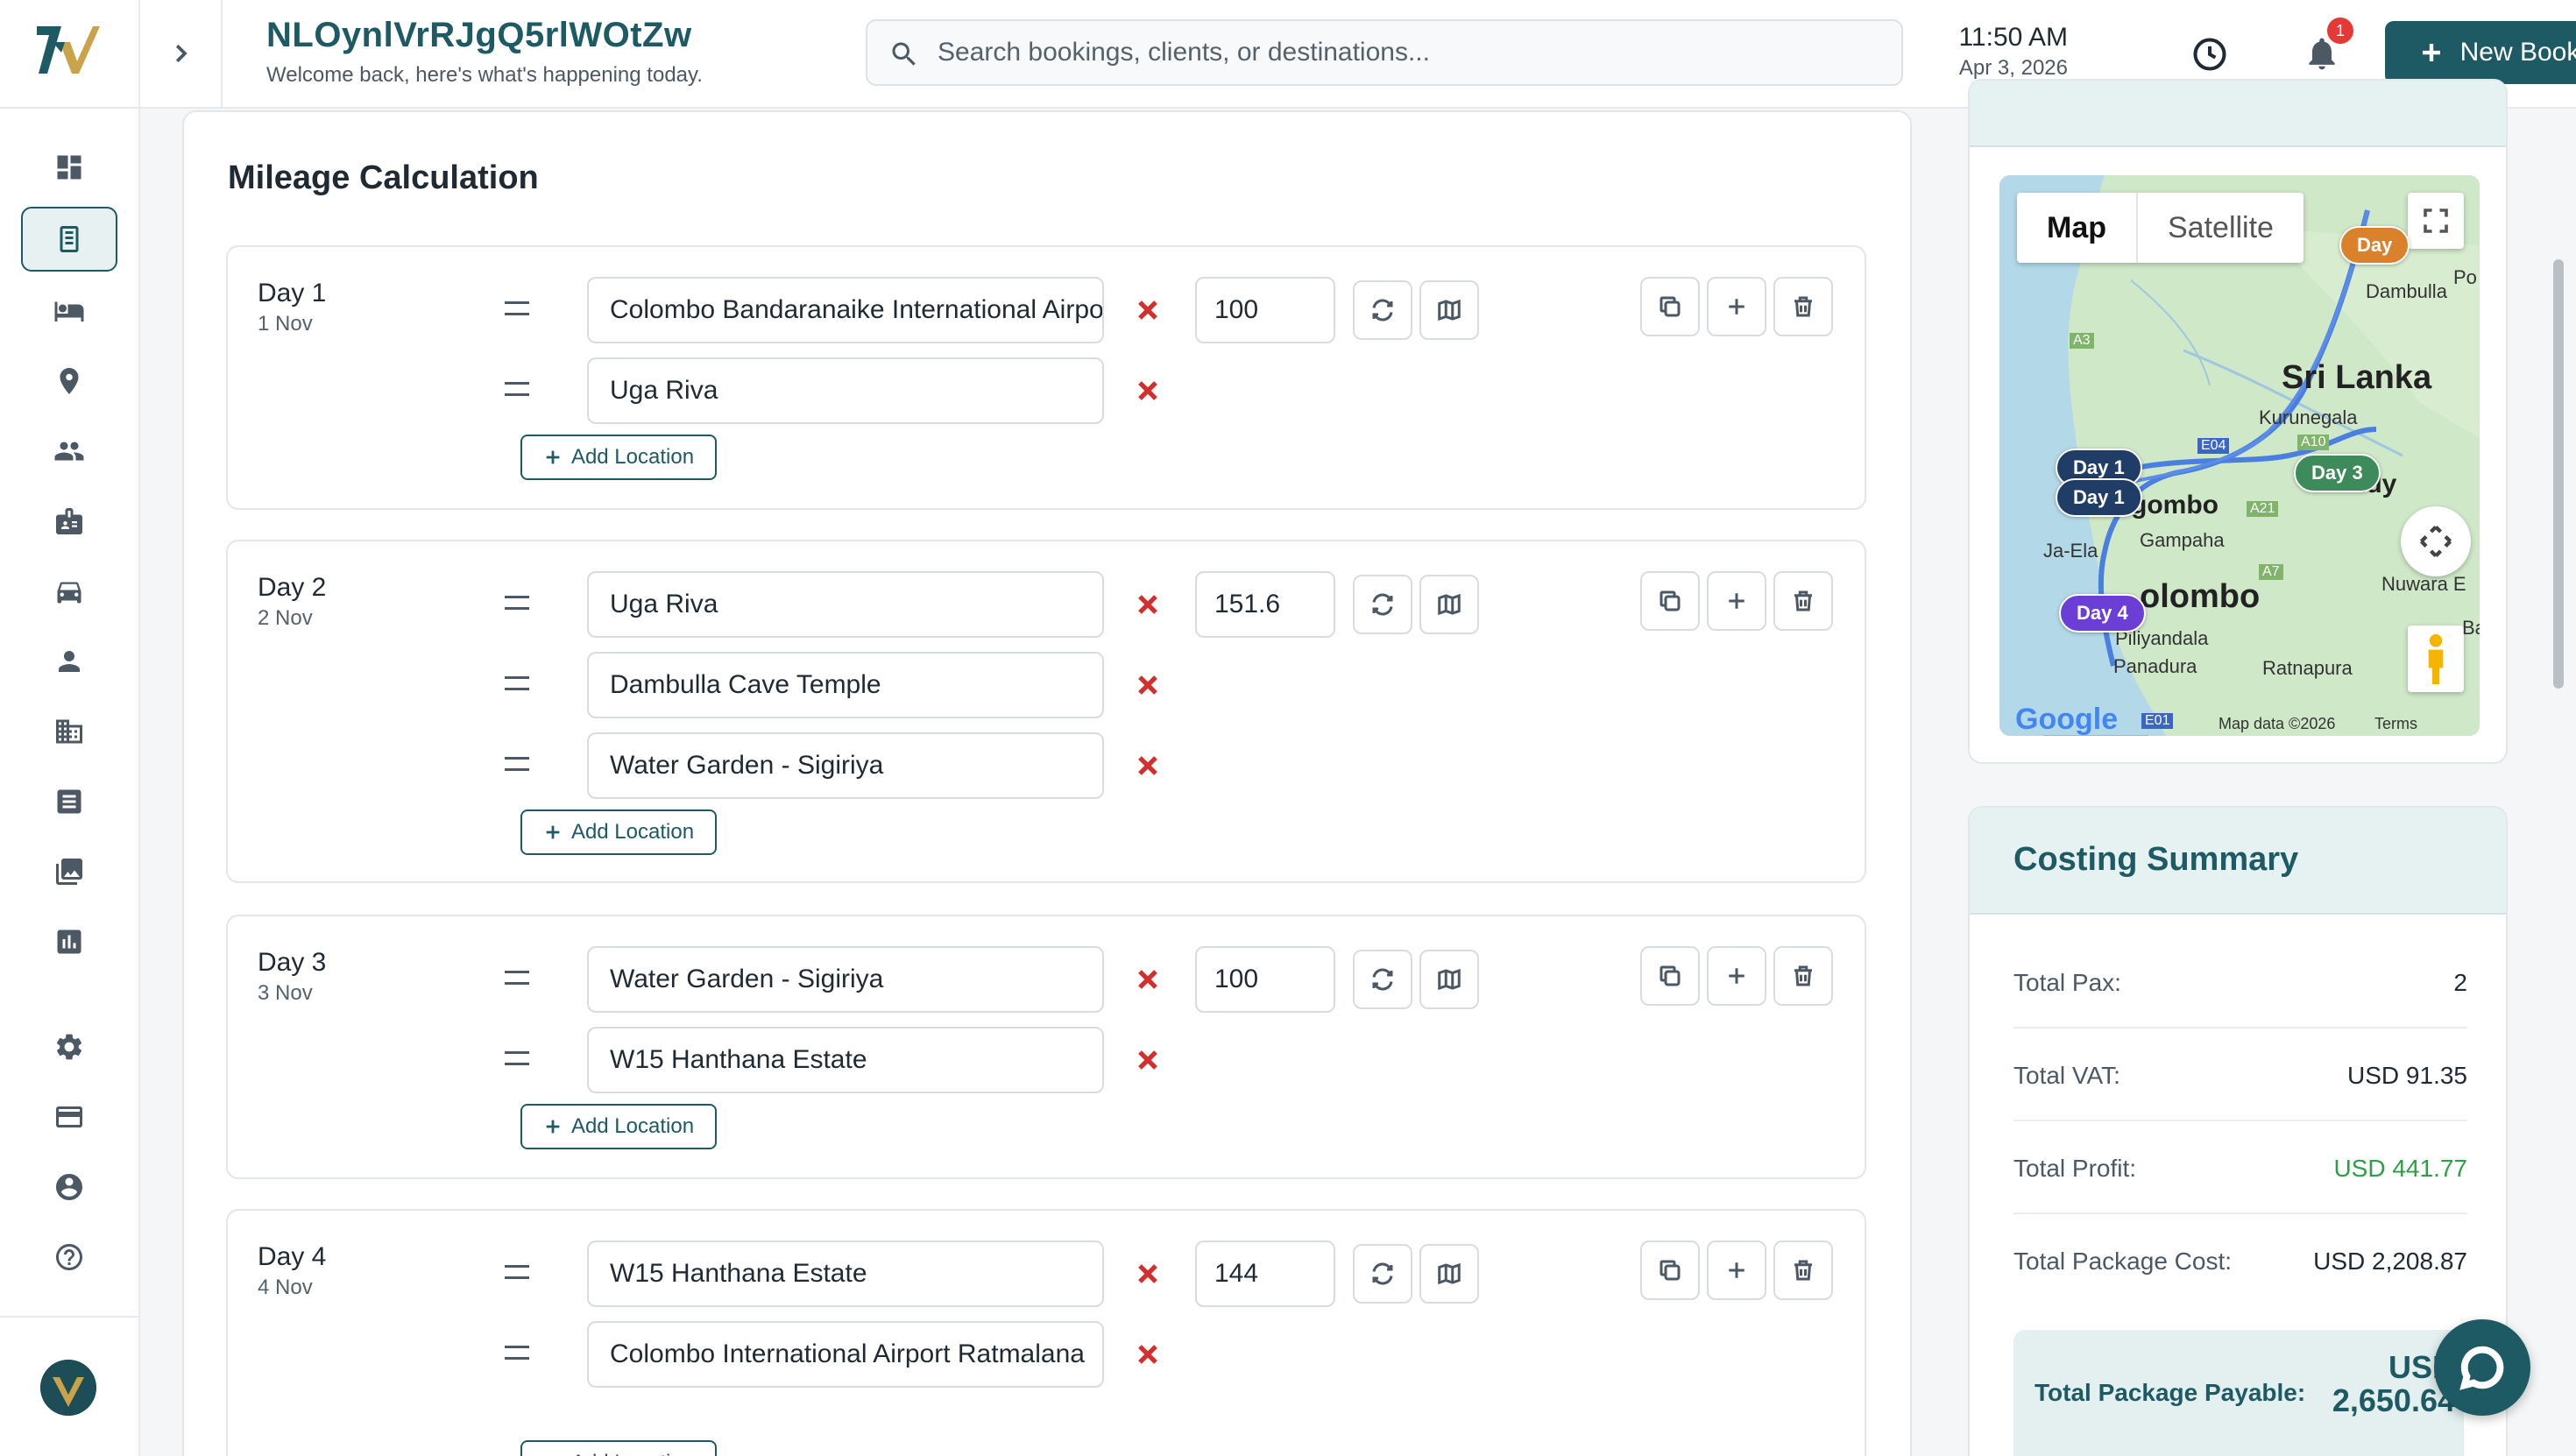 Image resolution: width=2576 pixels, height=1456 pixels. What do you see at coordinates (181, 53) in the screenshot?
I see `sidebar-toggle-button` at bounding box center [181, 53].